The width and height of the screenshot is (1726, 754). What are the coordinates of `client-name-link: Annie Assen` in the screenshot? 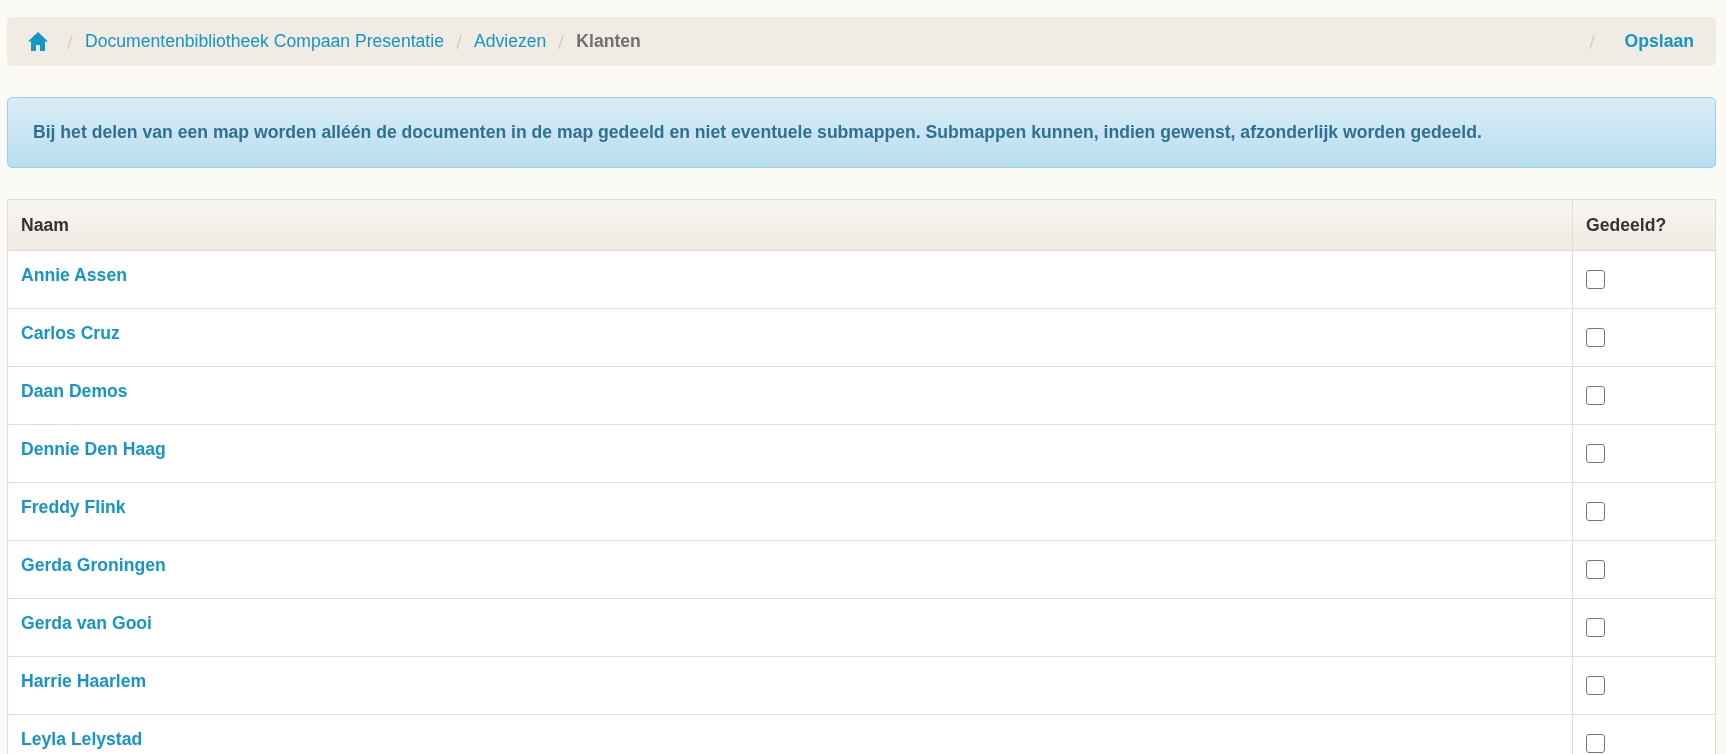 It's located at (74, 275).